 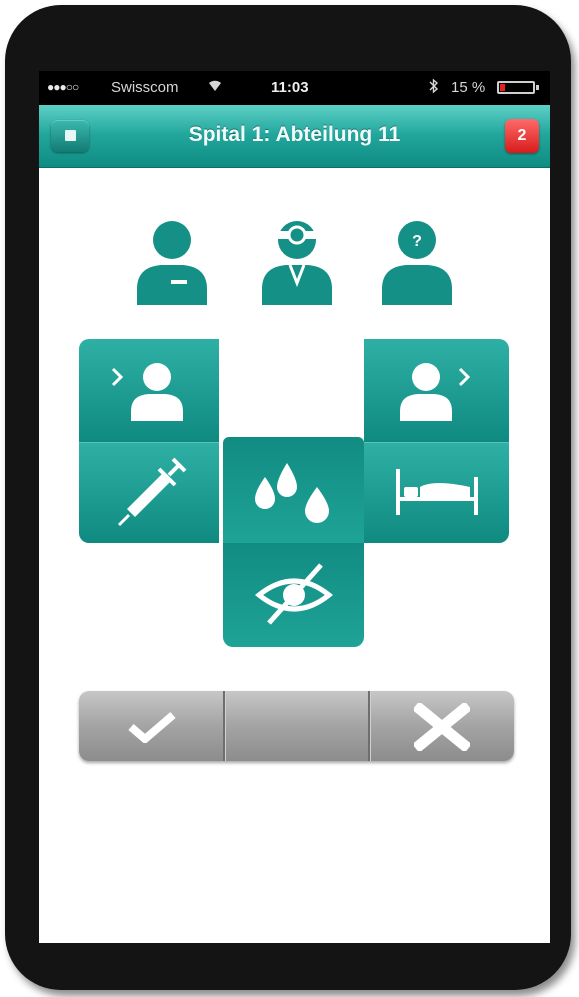 I want to click on battery-nub, so click(x=537, y=87).